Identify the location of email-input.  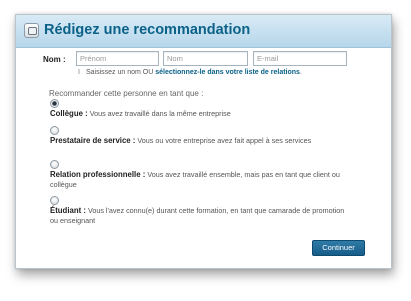
(300, 58).